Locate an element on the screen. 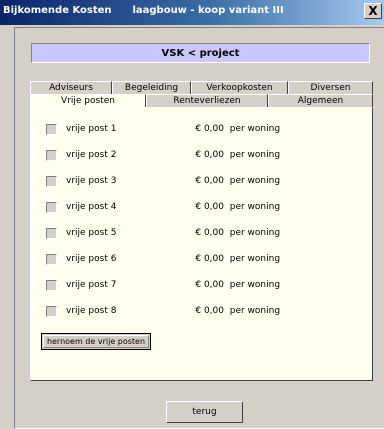 This screenshot has width=384, height=429. post-row-1: vrije post 1 € 0,00 per woning is located at coordinates (196, 129).